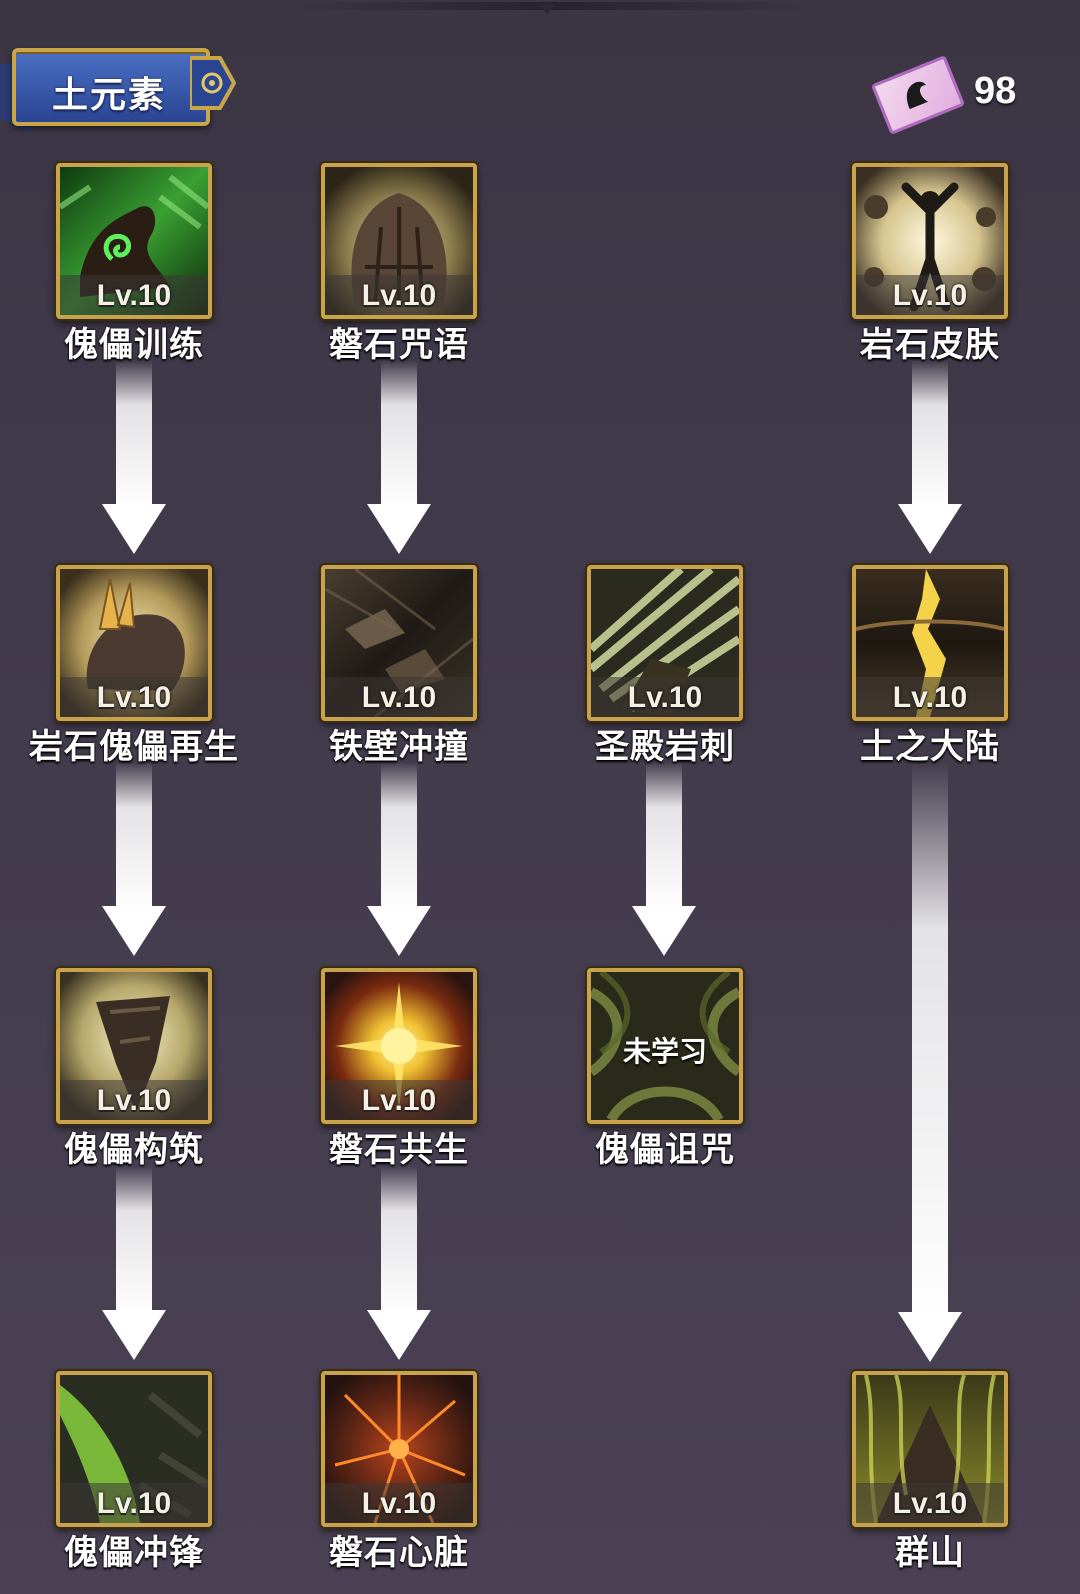 The image size is (1080, 1594). Describe the element at coordinates (664, 859) in the screenshot. I see `arrow-s6-s10` at that location.